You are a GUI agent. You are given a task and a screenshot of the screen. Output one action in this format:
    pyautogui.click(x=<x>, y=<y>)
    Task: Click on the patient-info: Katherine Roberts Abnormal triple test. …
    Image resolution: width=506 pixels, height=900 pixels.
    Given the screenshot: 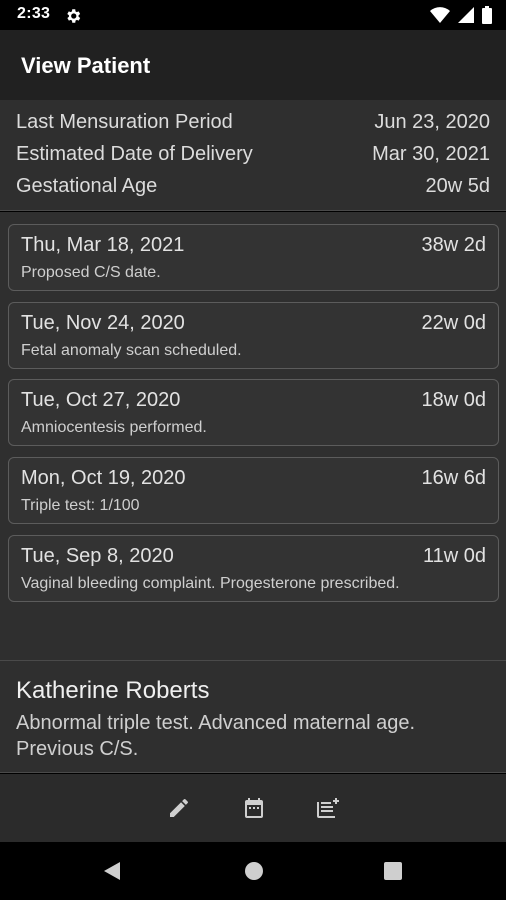 What is the action you would take?
    pyautogui.click(x=253, y=716)
    